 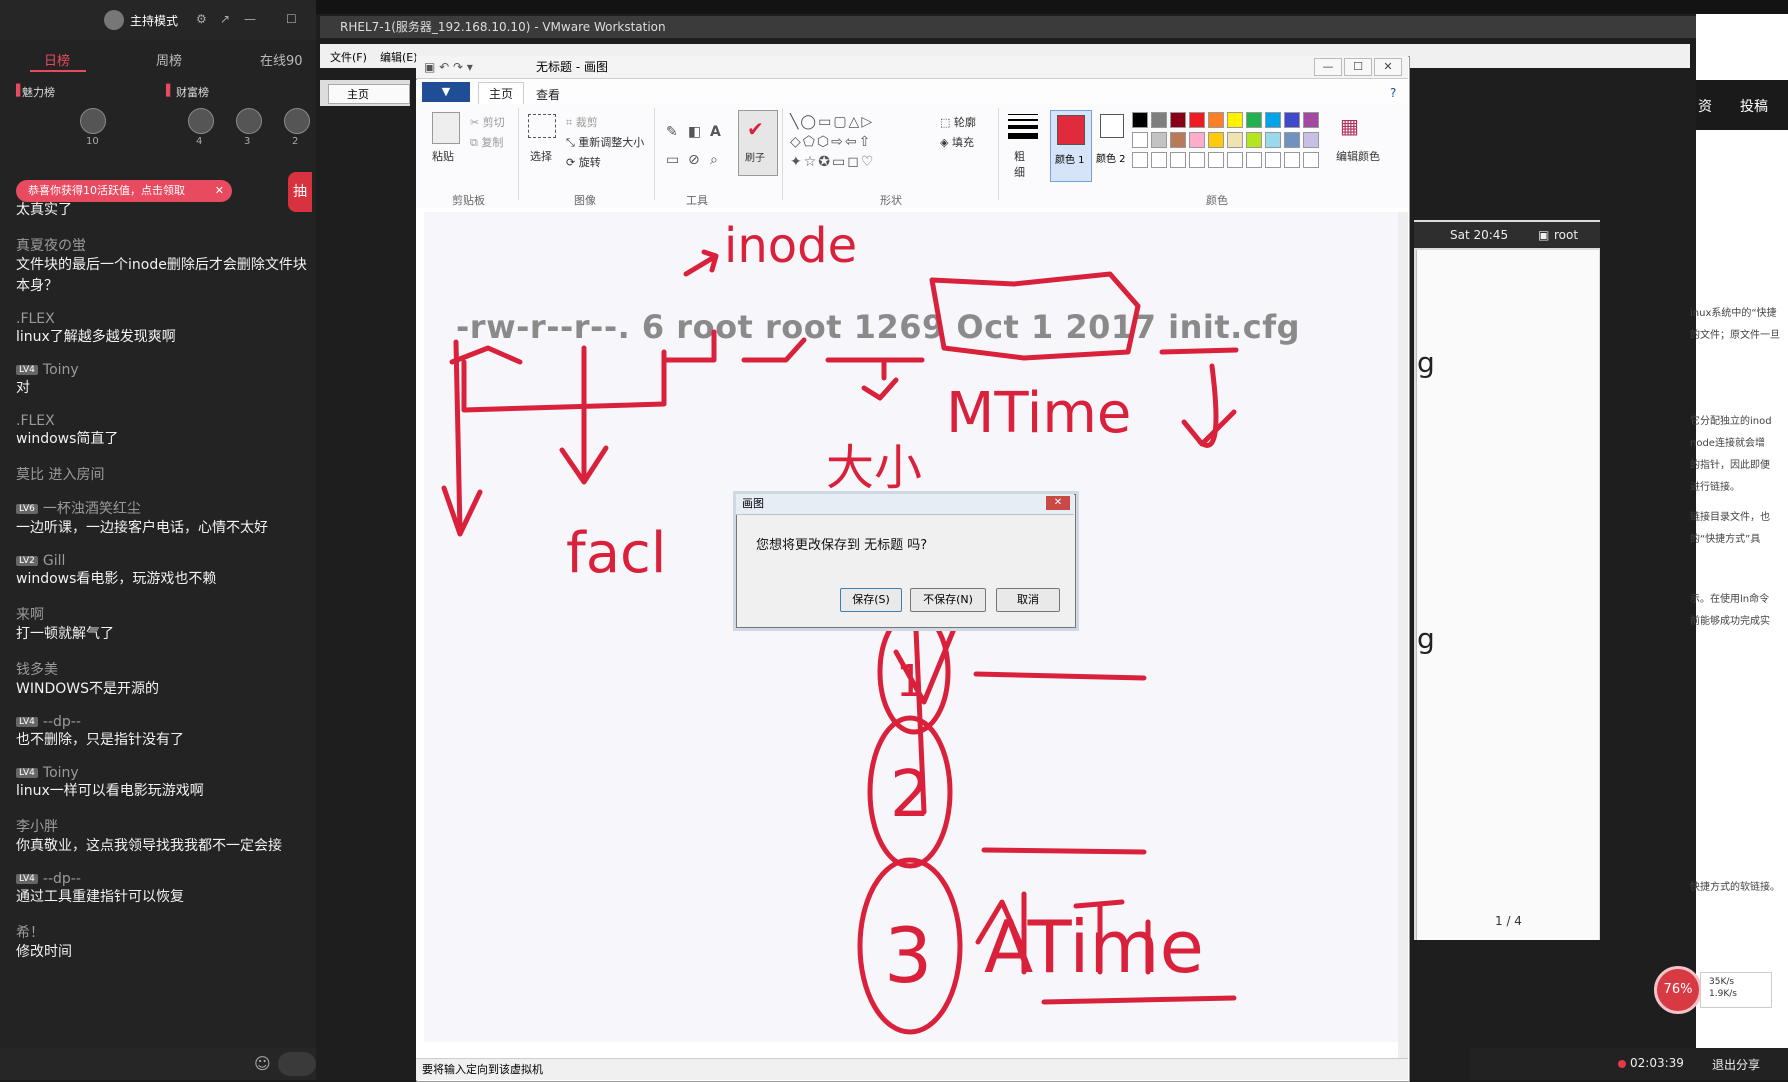 I want to click on text-icon: A, so click(x=715, y=132).